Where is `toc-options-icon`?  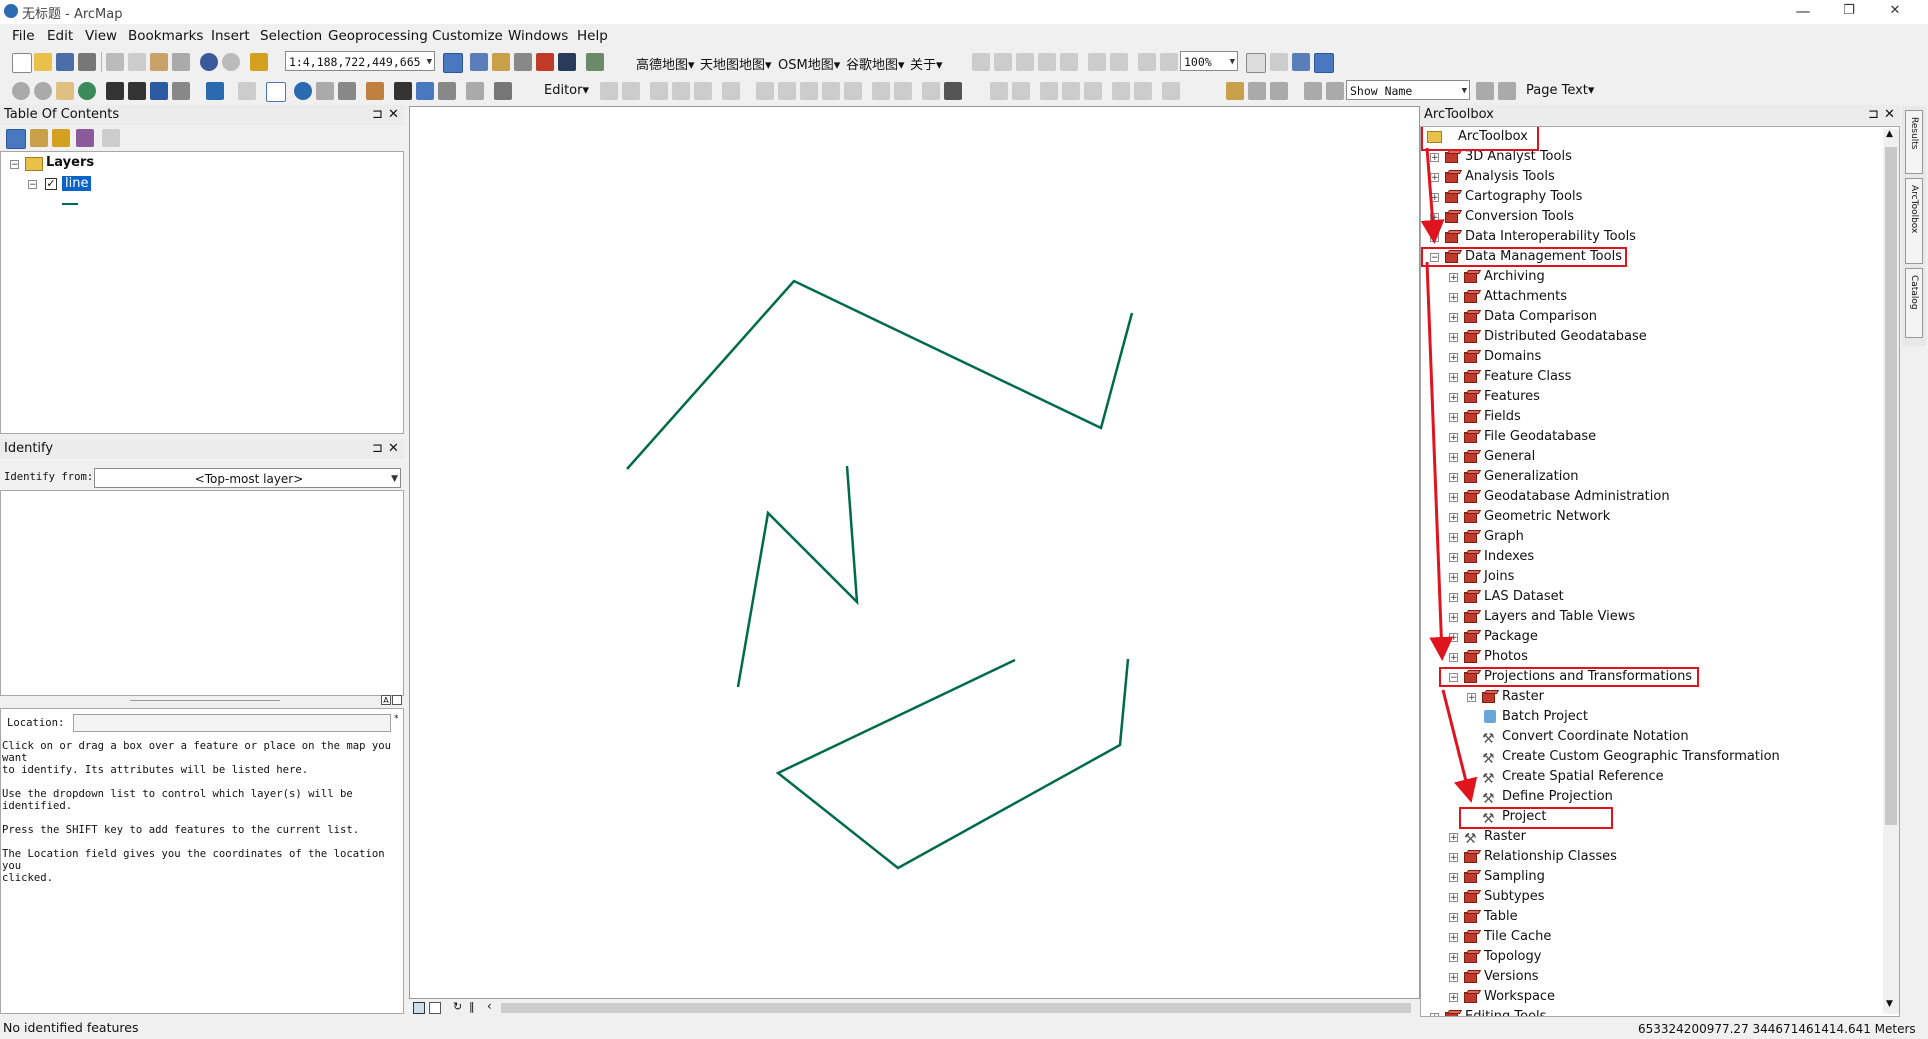 toc-options-icon is located at coordinates (111, 138).